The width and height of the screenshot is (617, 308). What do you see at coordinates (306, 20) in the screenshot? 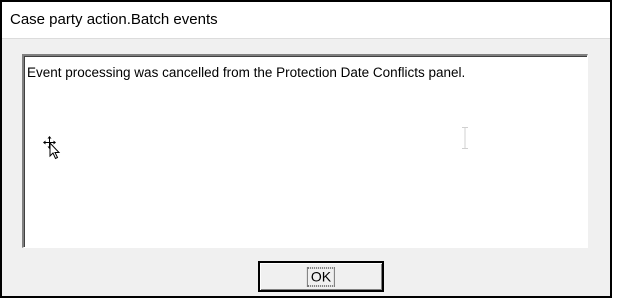
I see `title-bar: Case party action.Batch events` at bounding box center [306, 20].